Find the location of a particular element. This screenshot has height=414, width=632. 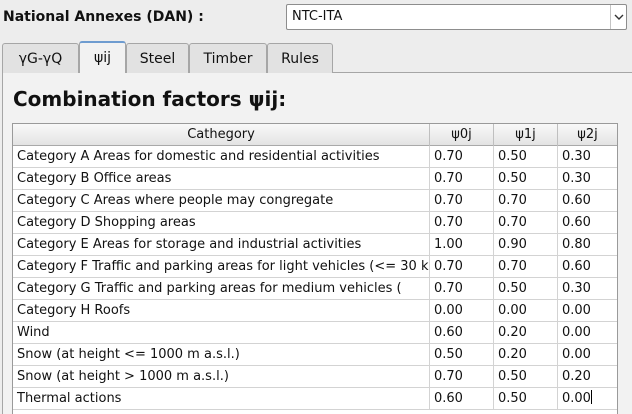

tab-gamma: γG-γQ is located at coordinates (40, 58).